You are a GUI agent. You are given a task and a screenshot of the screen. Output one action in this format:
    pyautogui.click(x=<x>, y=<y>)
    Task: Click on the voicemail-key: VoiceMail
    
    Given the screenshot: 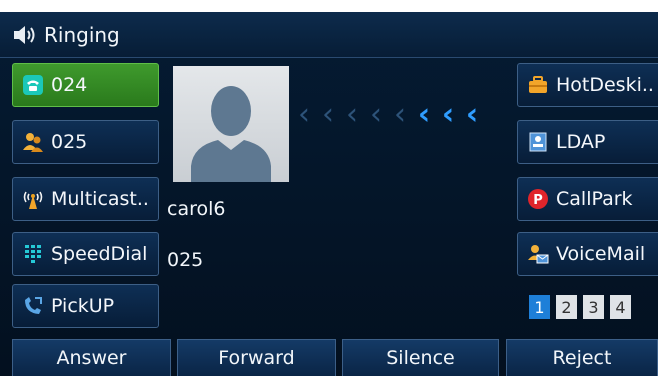 What is the action you would take?
    pyautogui.click(x=587, y=254)
    